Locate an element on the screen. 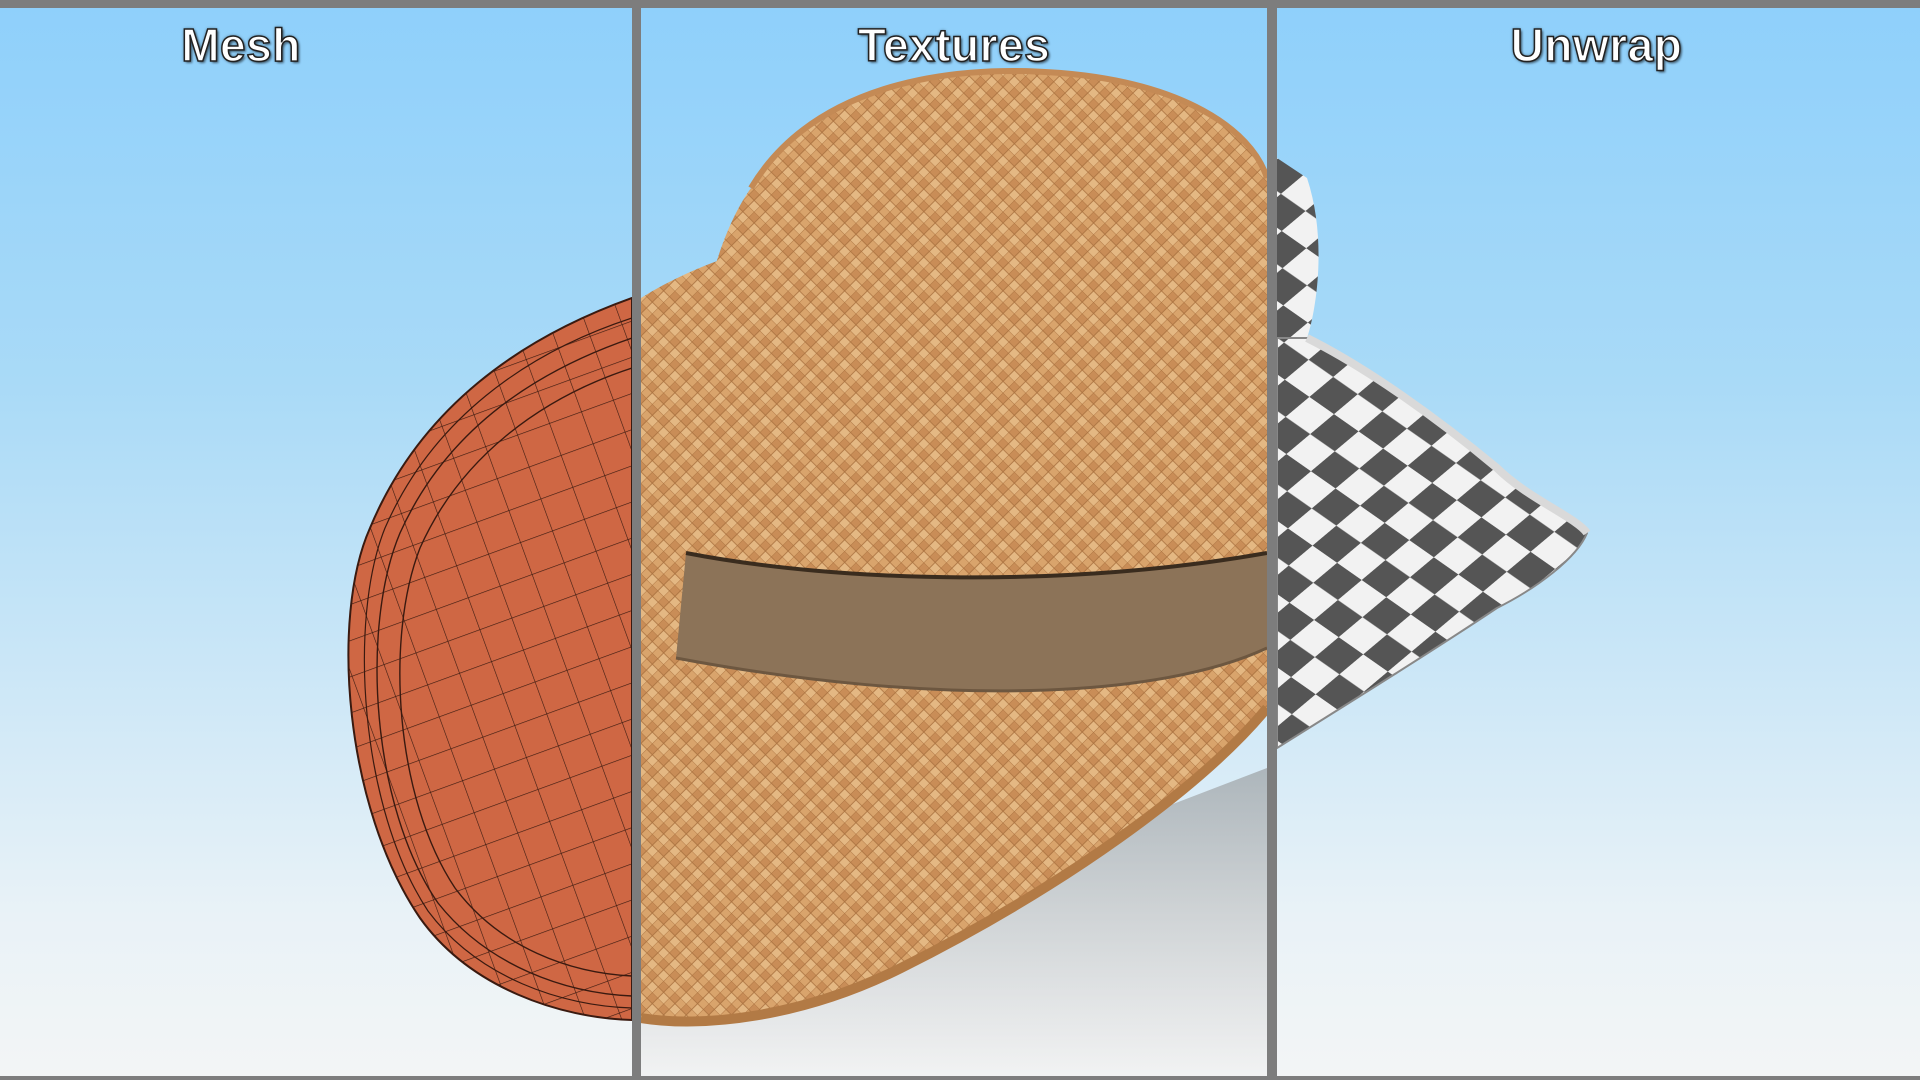 The width and height of the screenshot is (1920, 1080). panel-title-textures: Textures is located at coordinates (954, 45).